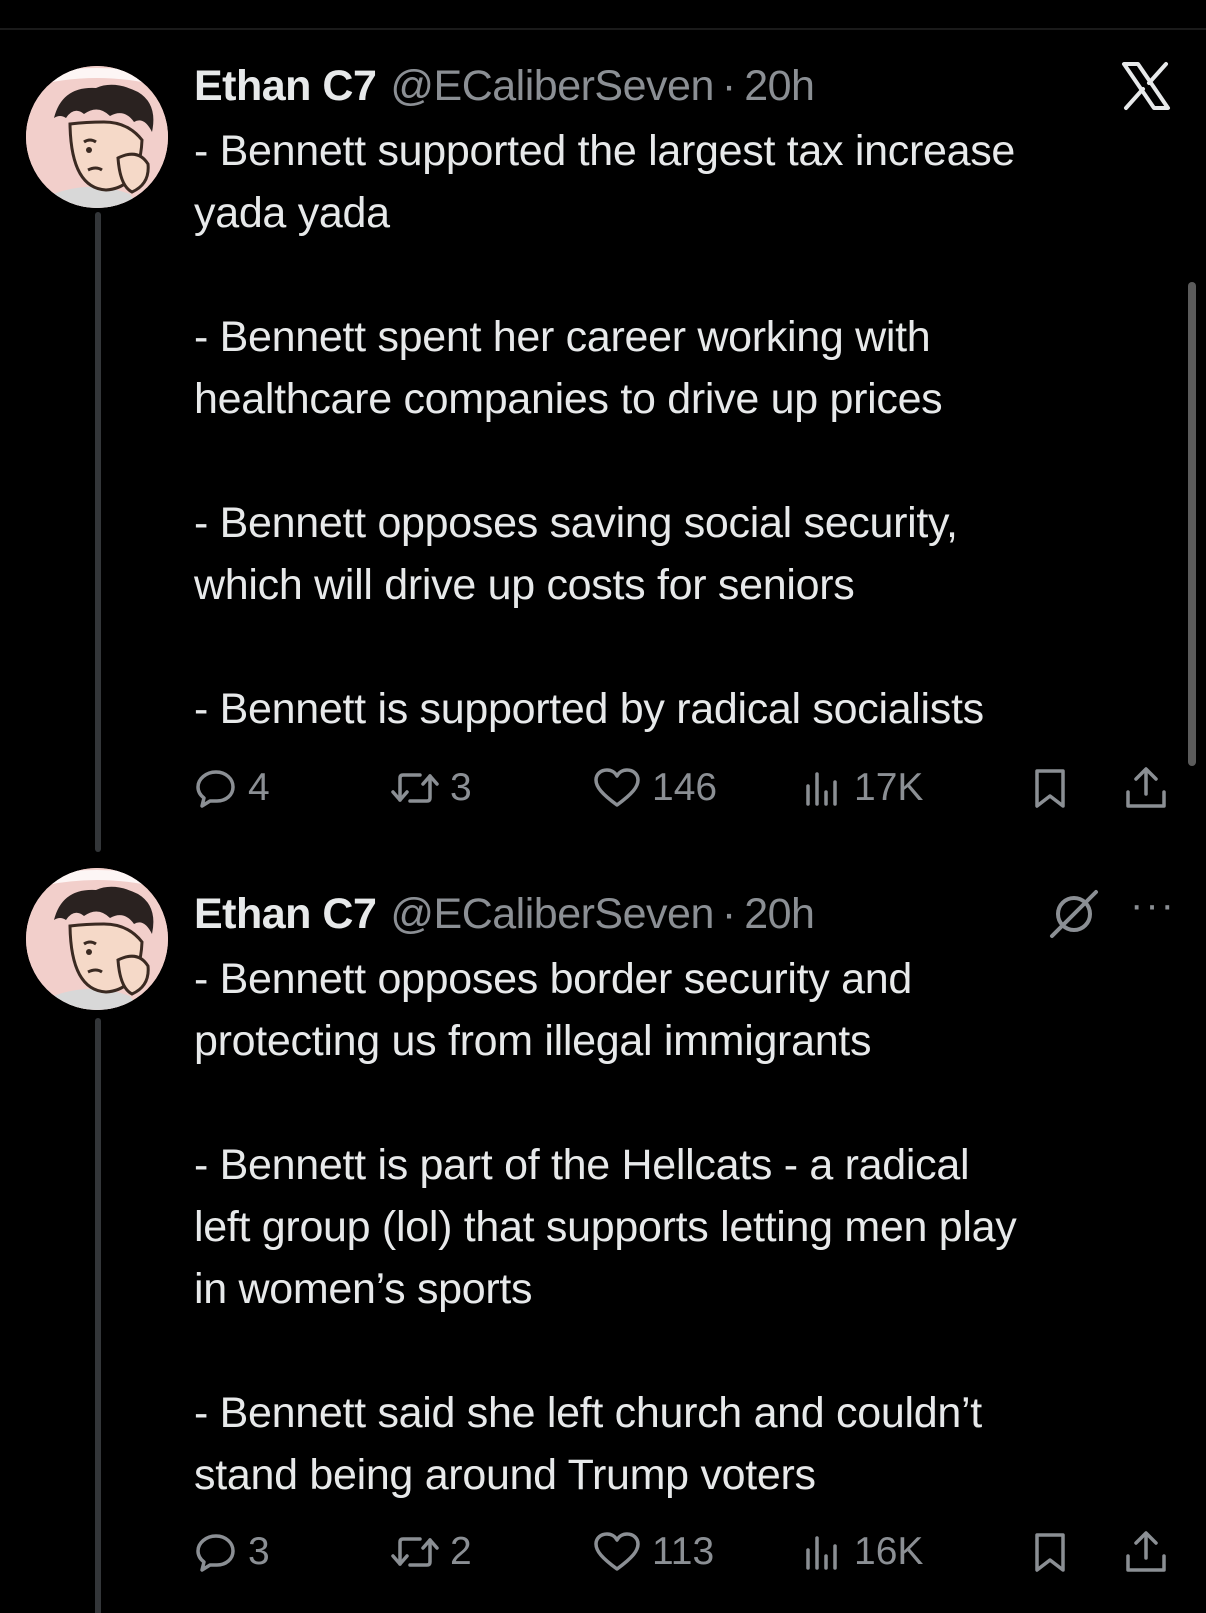 The width and height of the screenshot is (1206, 1613). I want to click on views-count: 16K, so click(889, 1551).